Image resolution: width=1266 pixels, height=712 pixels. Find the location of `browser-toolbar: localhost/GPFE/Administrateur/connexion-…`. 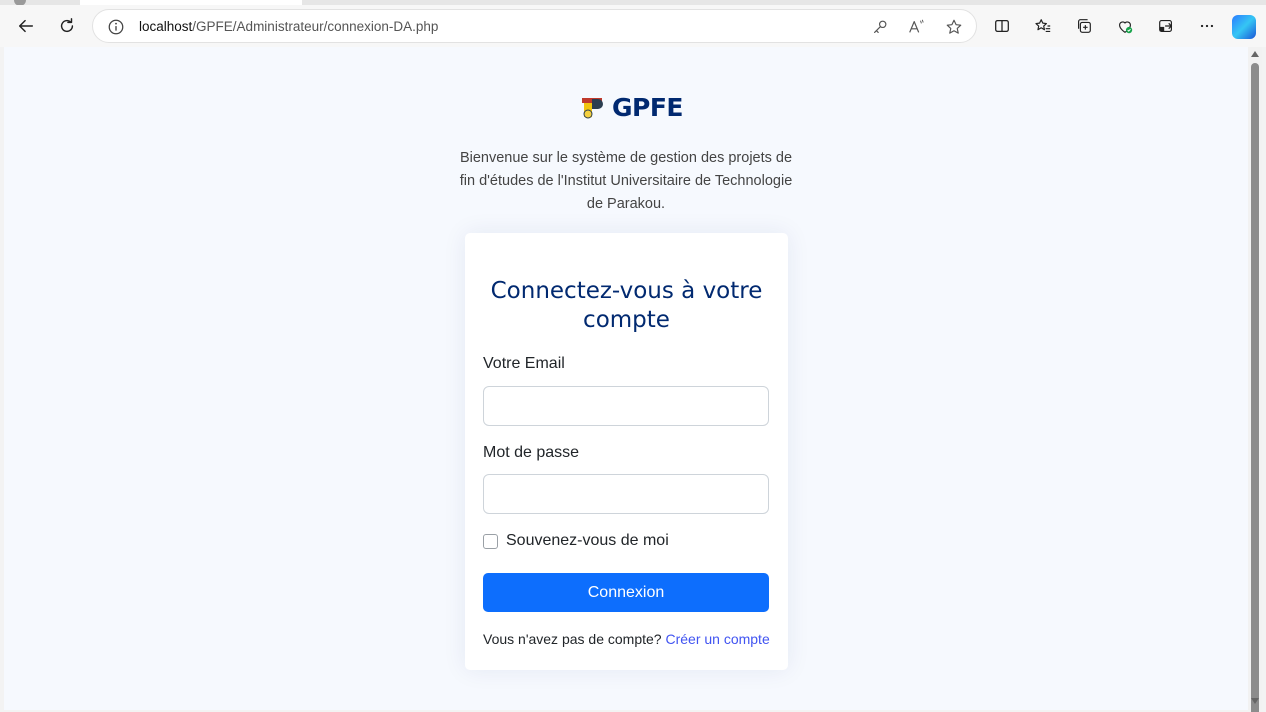

browser-toolbar: localhost/GPFE/Administrateur/connexion-… is located at coordinates (633, 26).